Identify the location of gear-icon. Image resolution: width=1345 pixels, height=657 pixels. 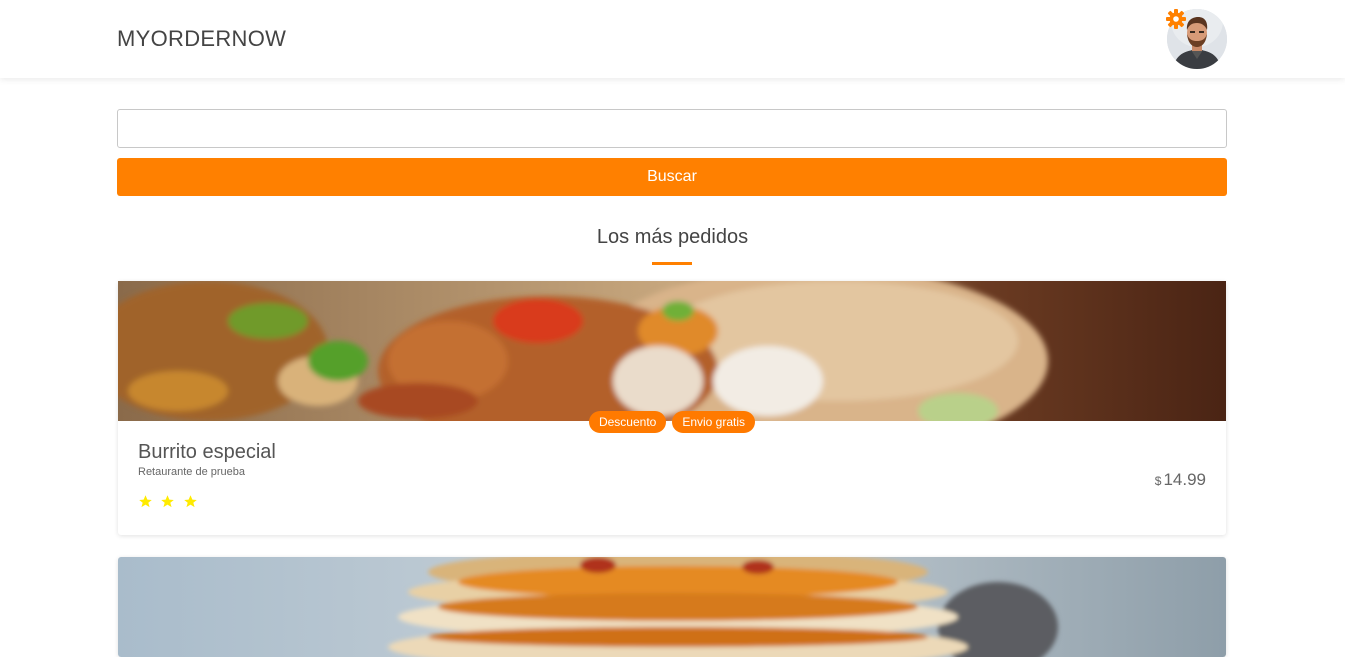
(1176, 19).